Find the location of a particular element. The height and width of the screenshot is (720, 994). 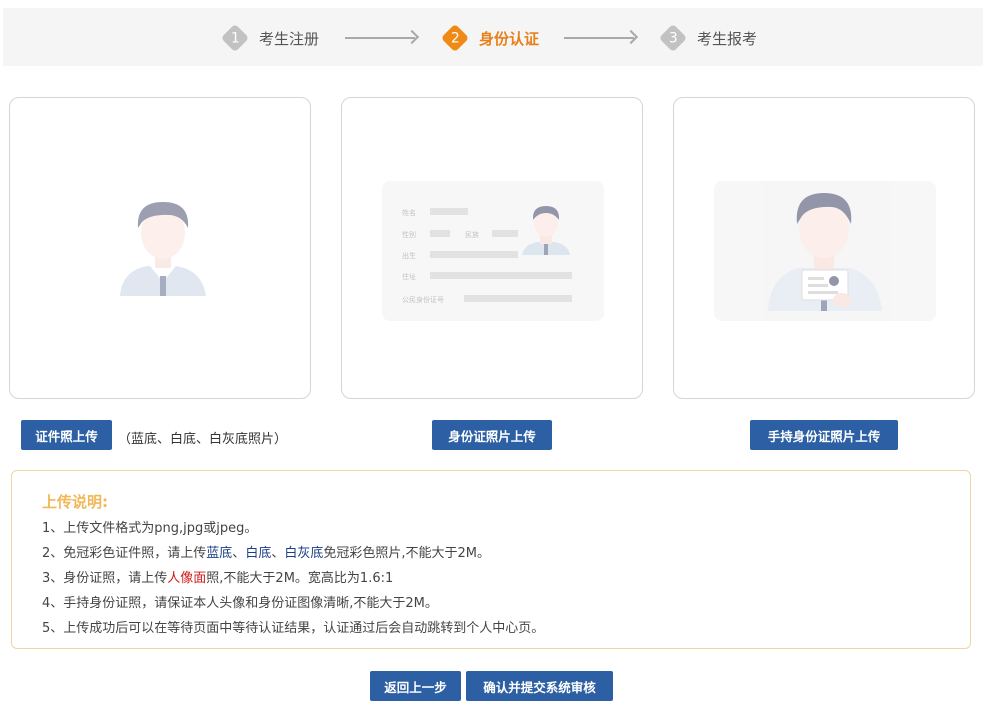

step-label: 考生注册 is located at coordinates (289, 38).